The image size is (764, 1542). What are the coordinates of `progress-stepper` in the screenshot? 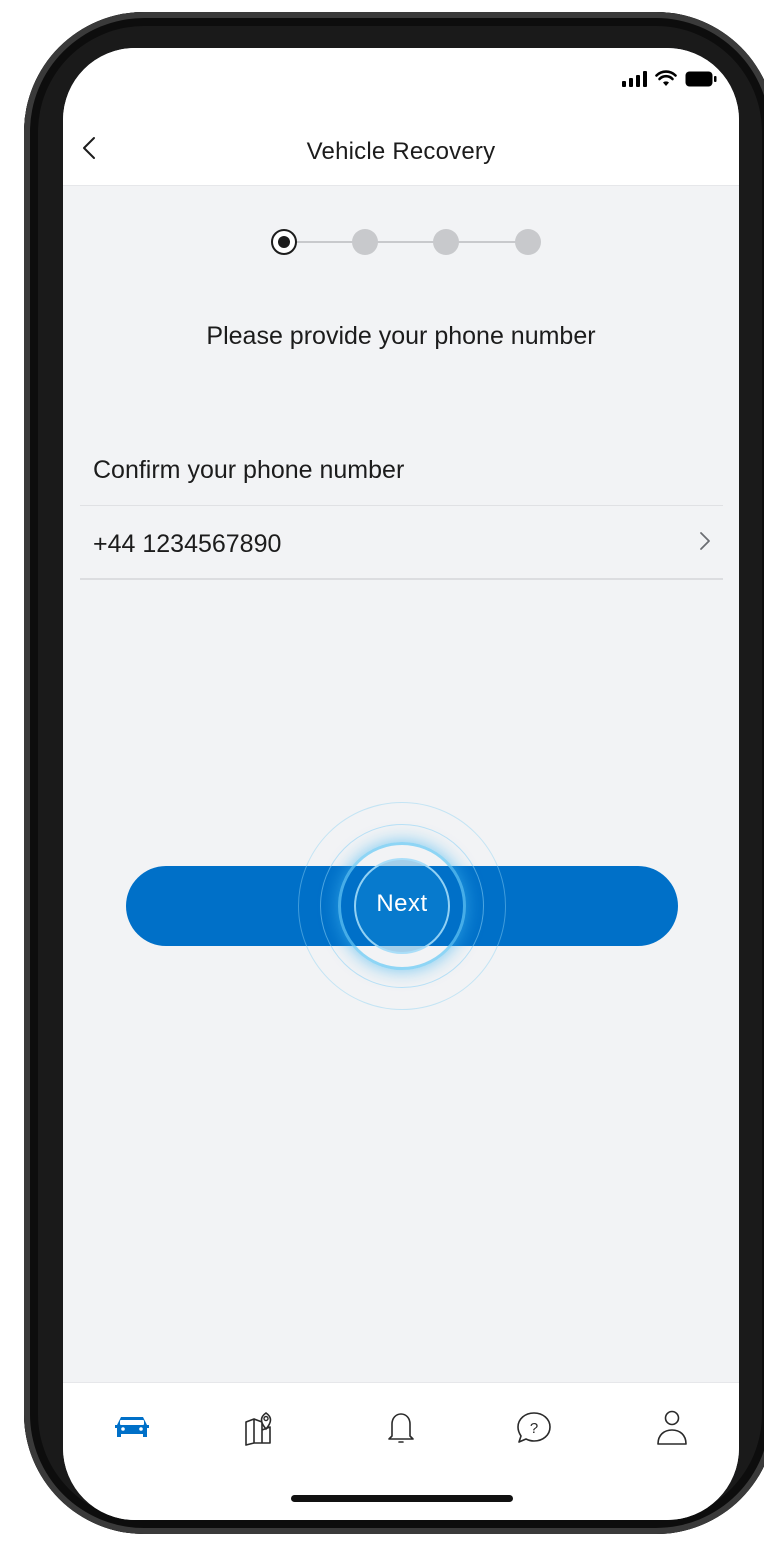 It's located at (406, 243).